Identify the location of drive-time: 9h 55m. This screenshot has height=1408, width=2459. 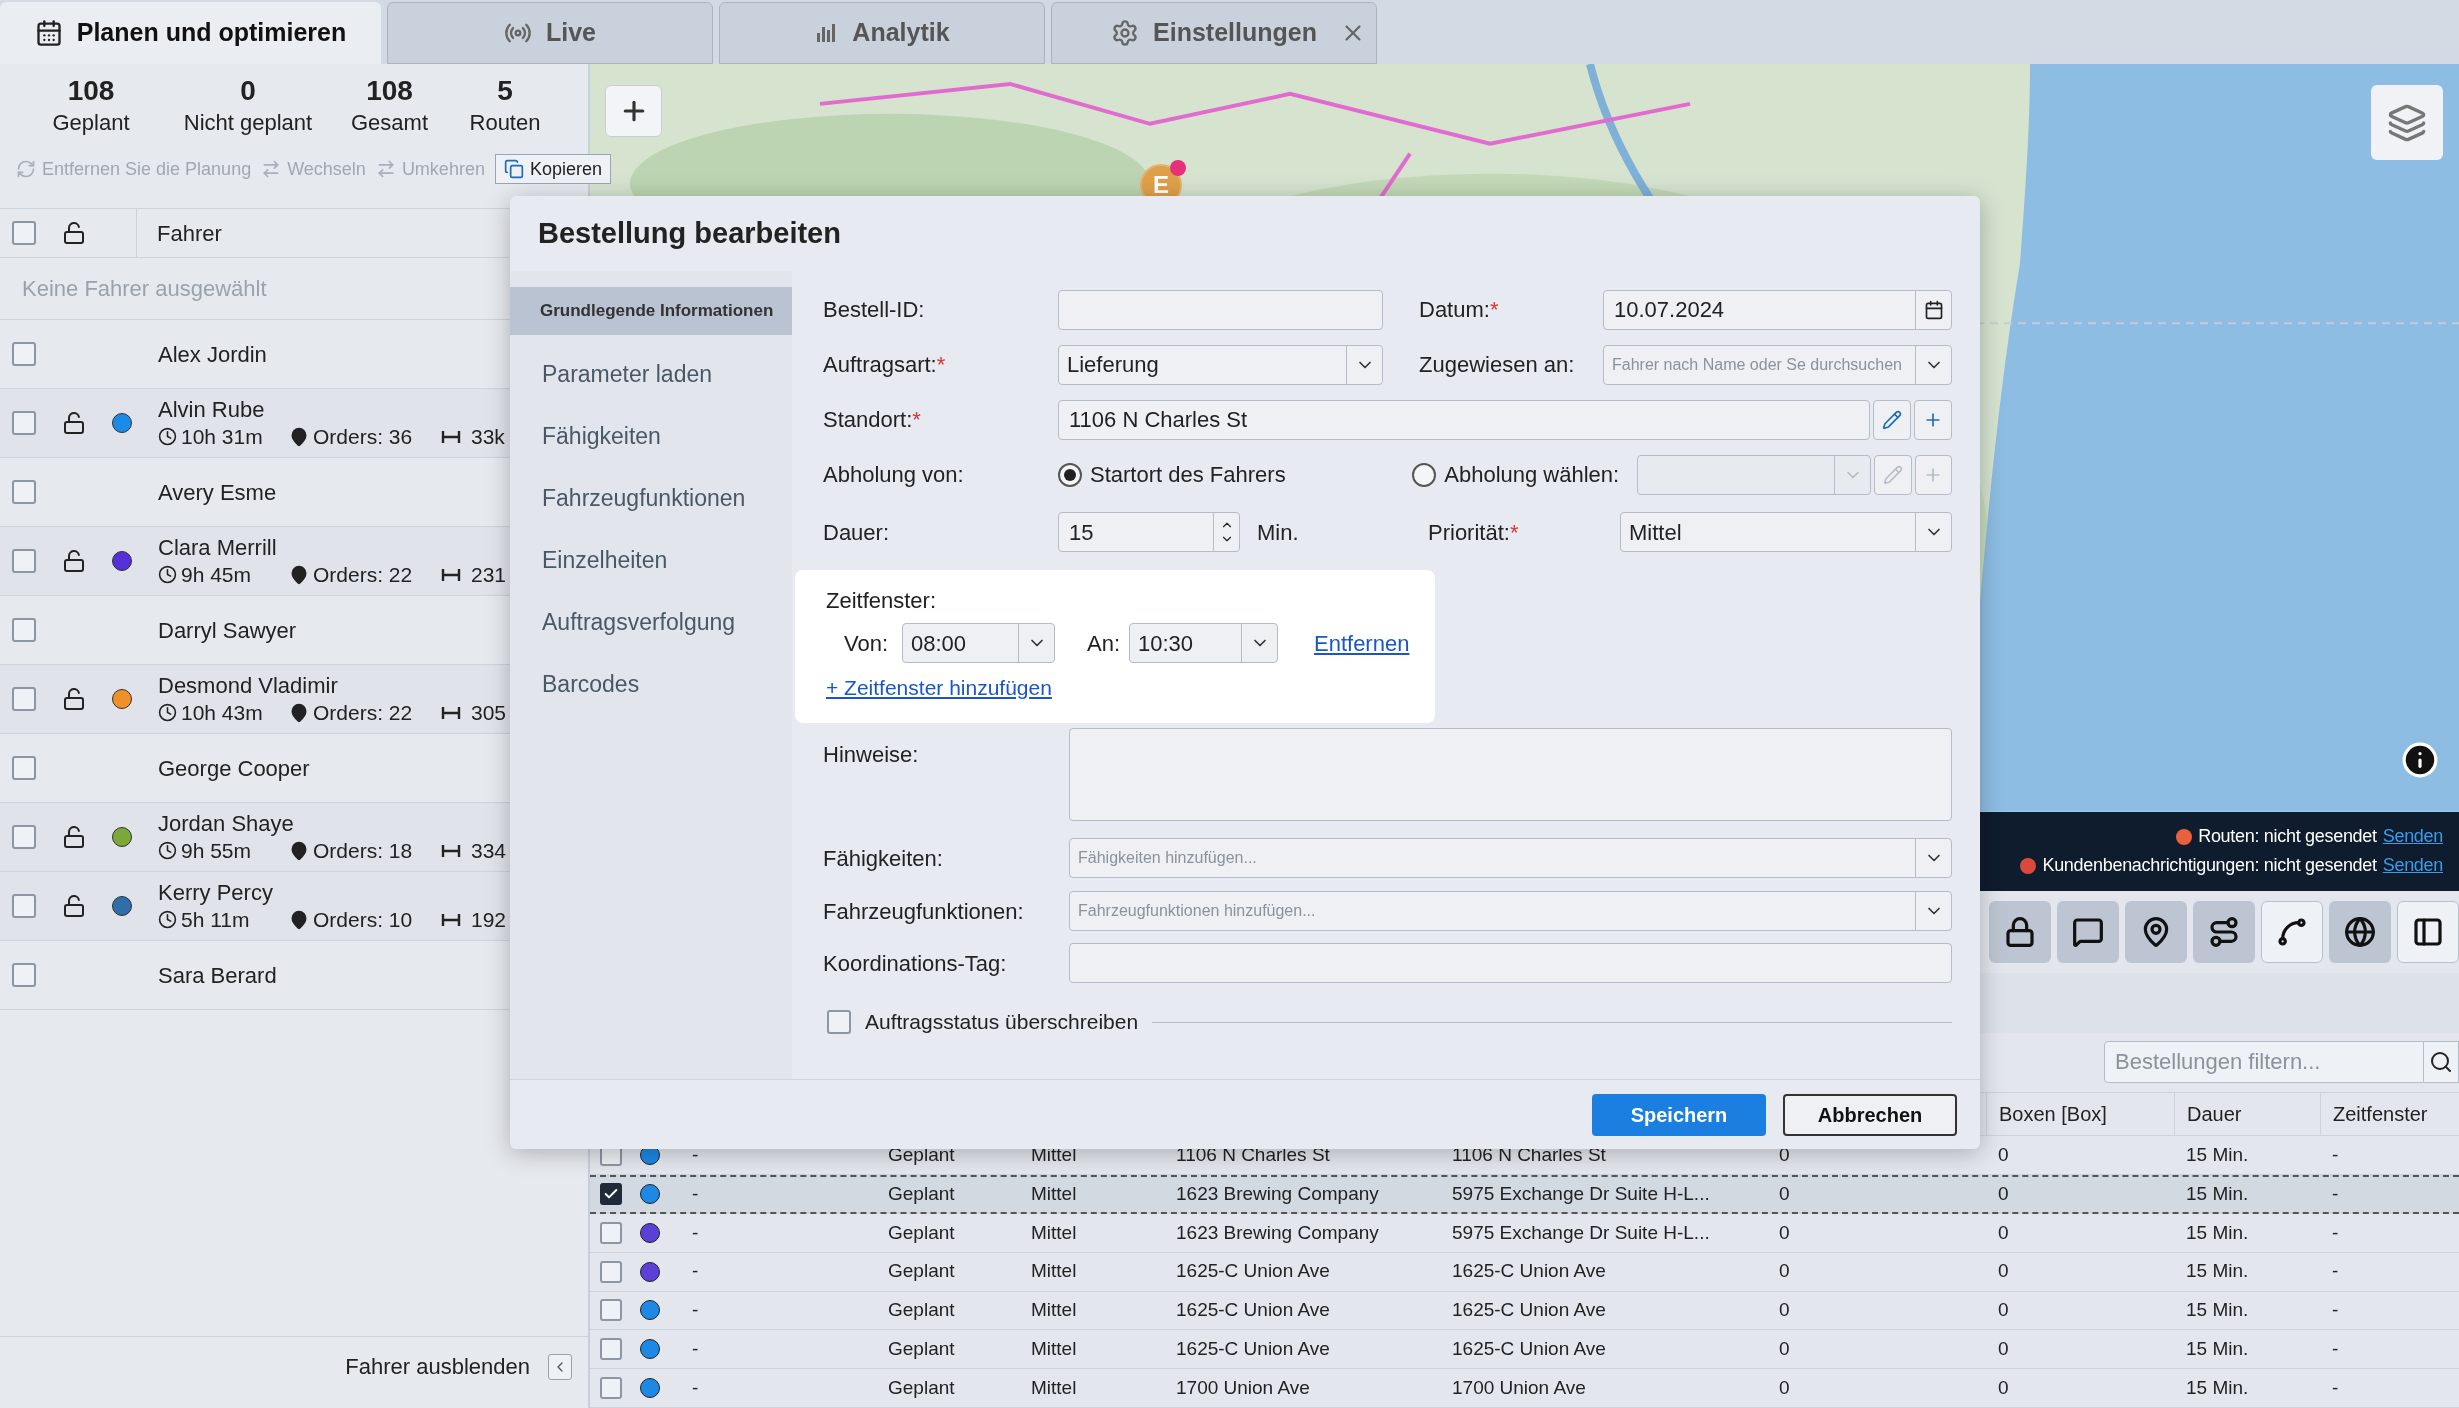
(217, 851).